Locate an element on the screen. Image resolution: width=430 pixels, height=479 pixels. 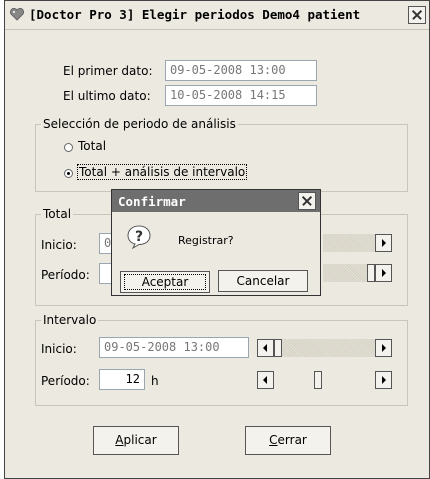
confirm-dialog: Confirmar ? Registrar? Aceptar Cancelar is located at coordinates (216, 242).